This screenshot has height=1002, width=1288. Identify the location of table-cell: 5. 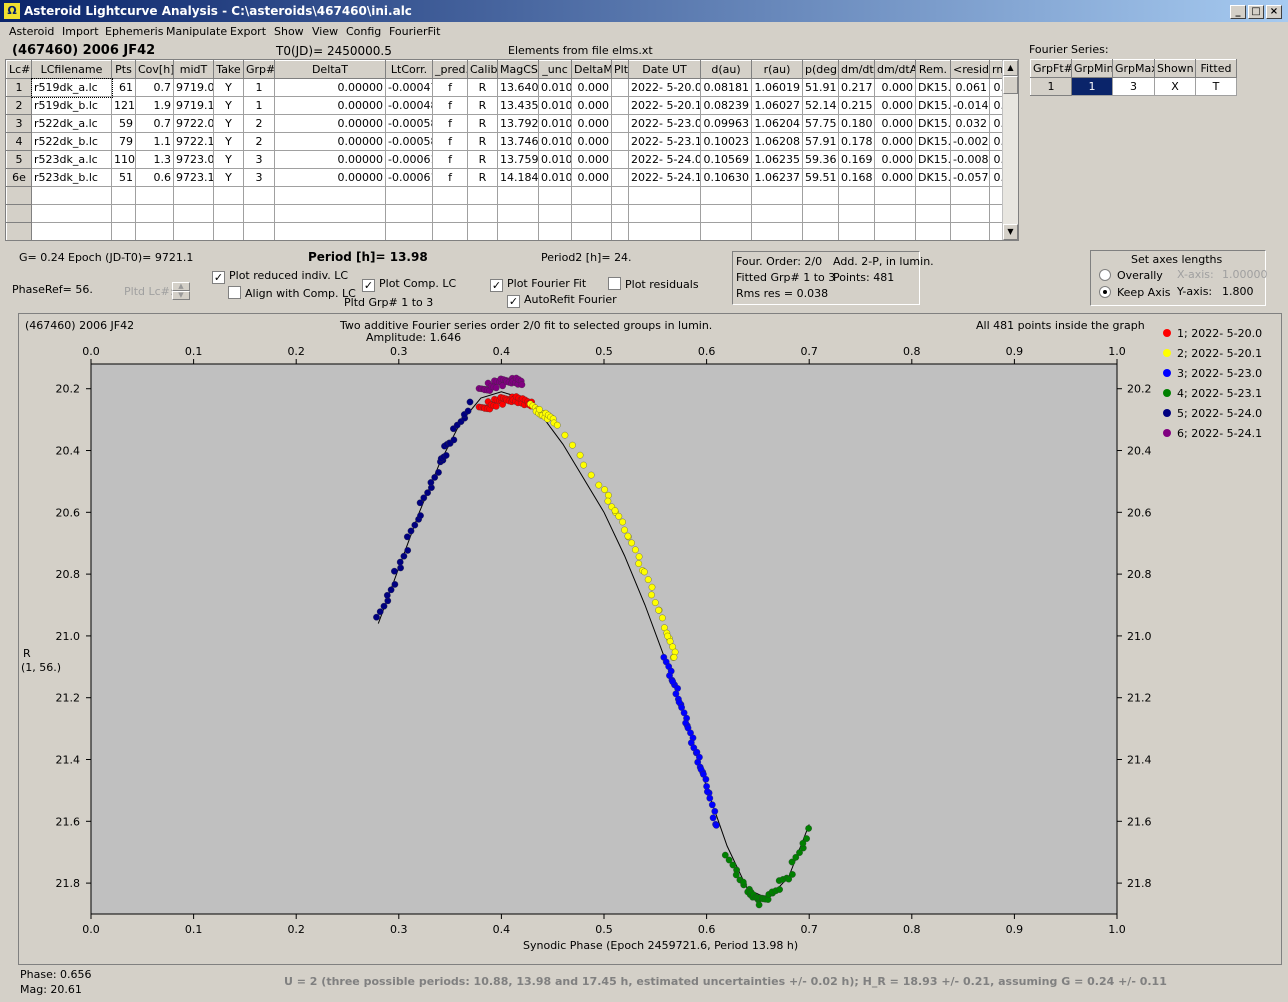
(19, 159).